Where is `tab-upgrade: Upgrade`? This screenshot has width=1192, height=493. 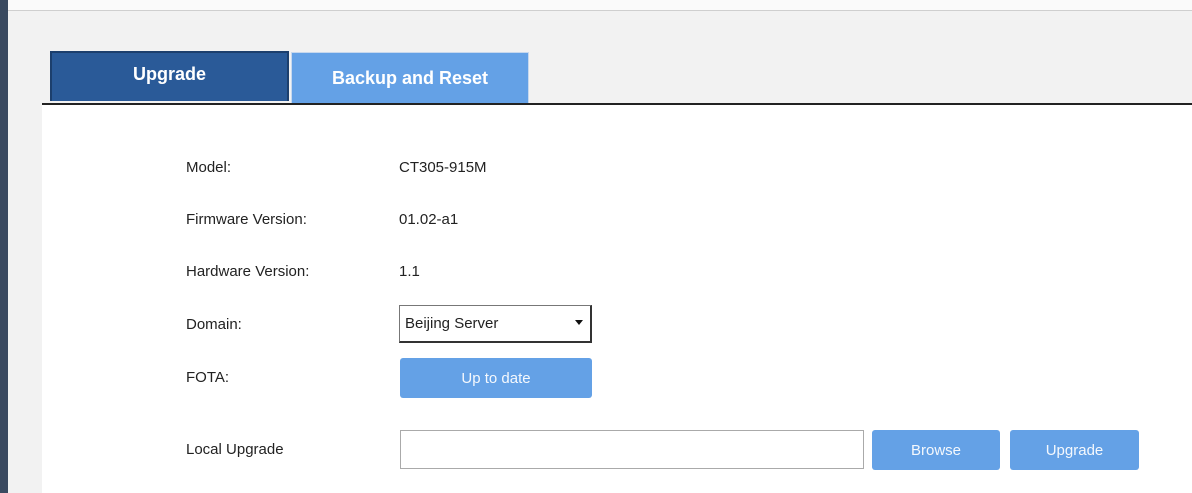 tab-upgrade: Upgrade is located at coordinates (169, 76).